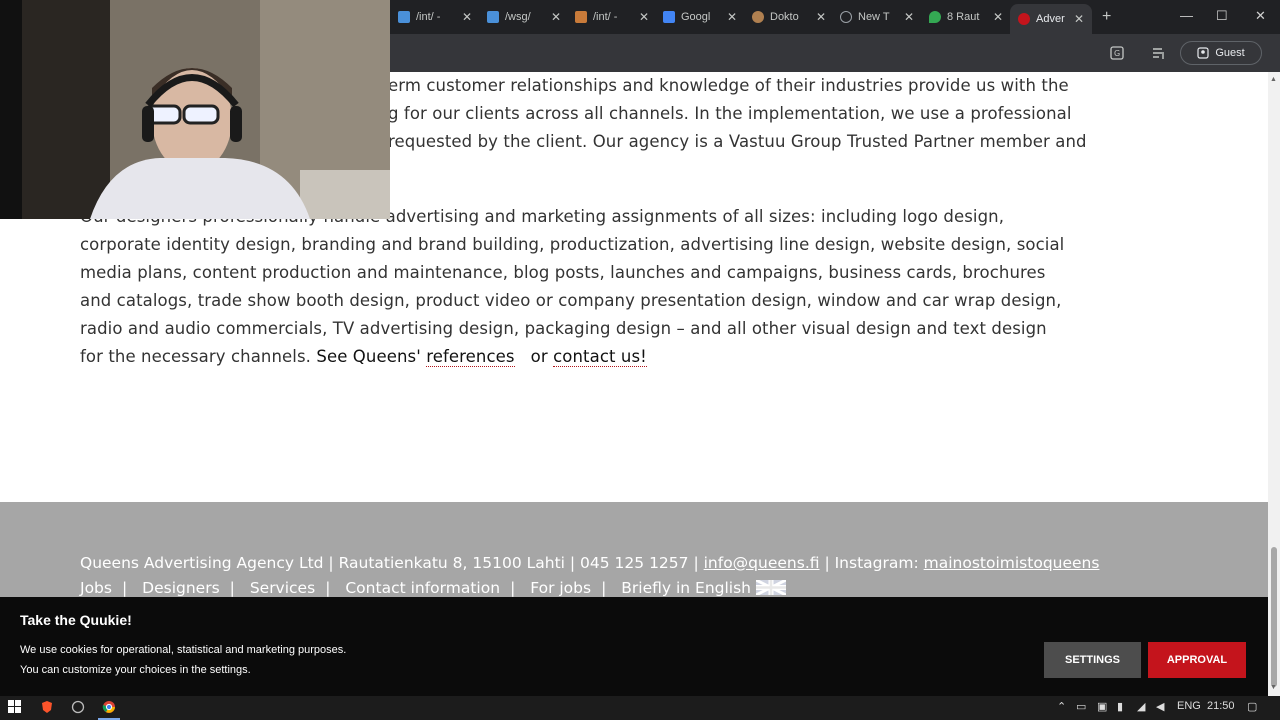 This screenshot has height=720, width=1280. What do you see at coordinates (935, 17) in the screenshot?
I see `map-pin-icon` at bounding box center [935, 17].